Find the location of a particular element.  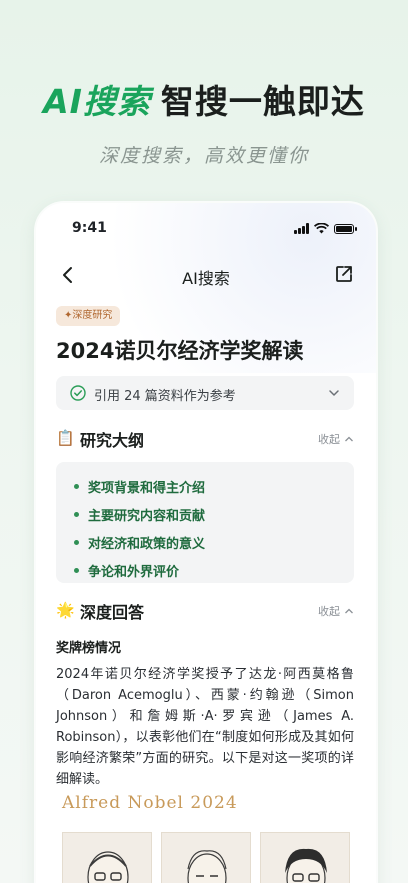

status-bar: 9:41 is located at coordinates (206, 230).